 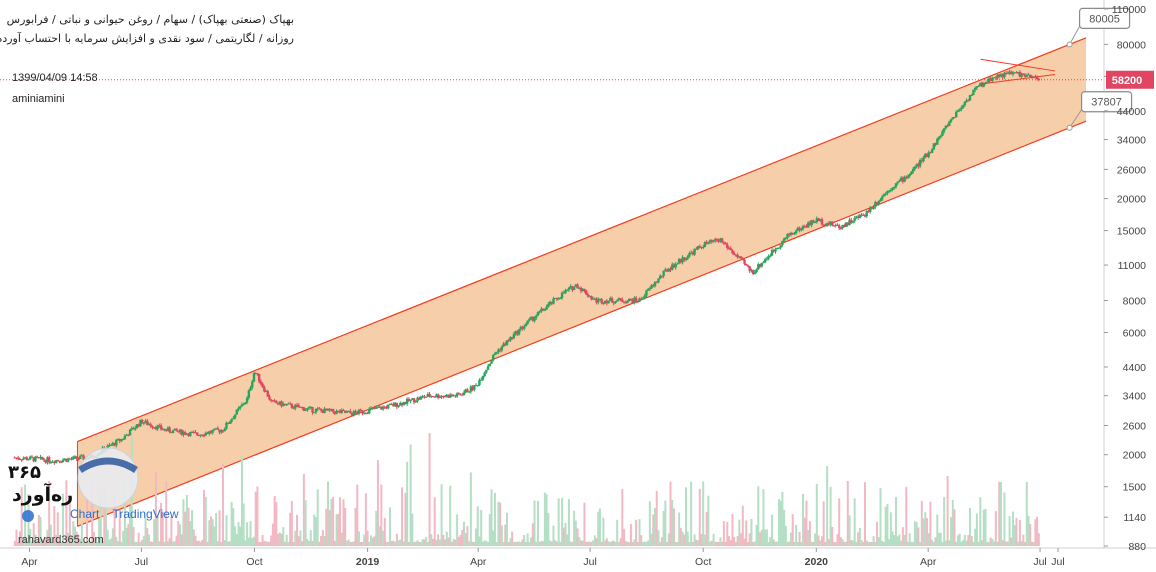 I want to click on upper-channel-label-anchor, so click(x=1069, y=44).